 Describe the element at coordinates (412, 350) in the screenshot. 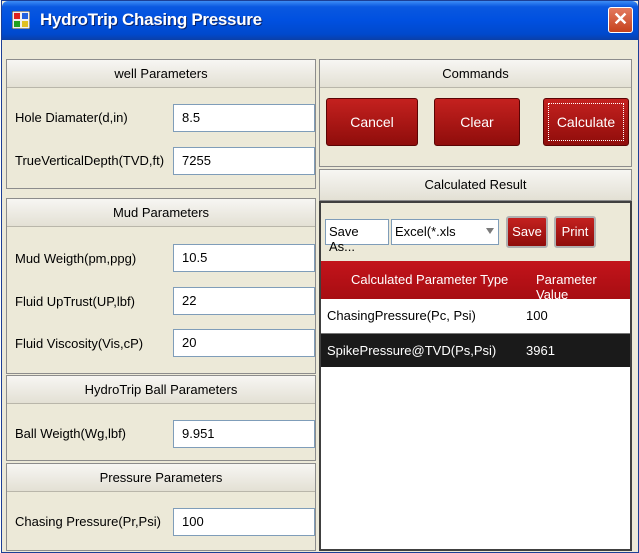

I see `row-type-cell: SpikePressure@TVD(Ps,Psi)` at that location.